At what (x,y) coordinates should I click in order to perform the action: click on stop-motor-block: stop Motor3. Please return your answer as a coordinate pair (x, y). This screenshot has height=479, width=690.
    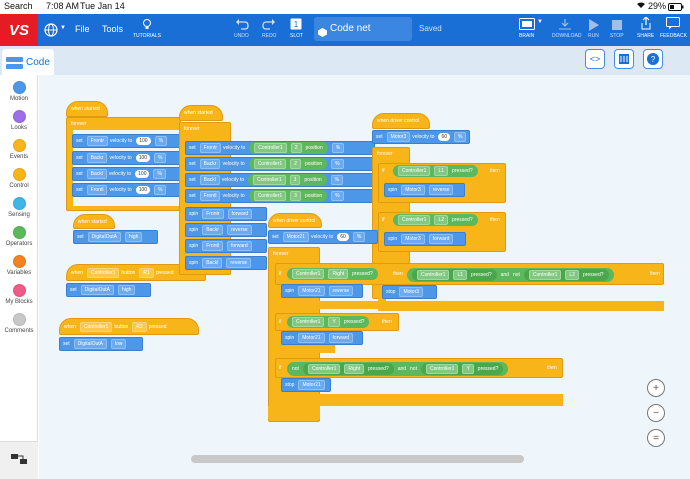
    Looking at the image, I should click on (409, 292).